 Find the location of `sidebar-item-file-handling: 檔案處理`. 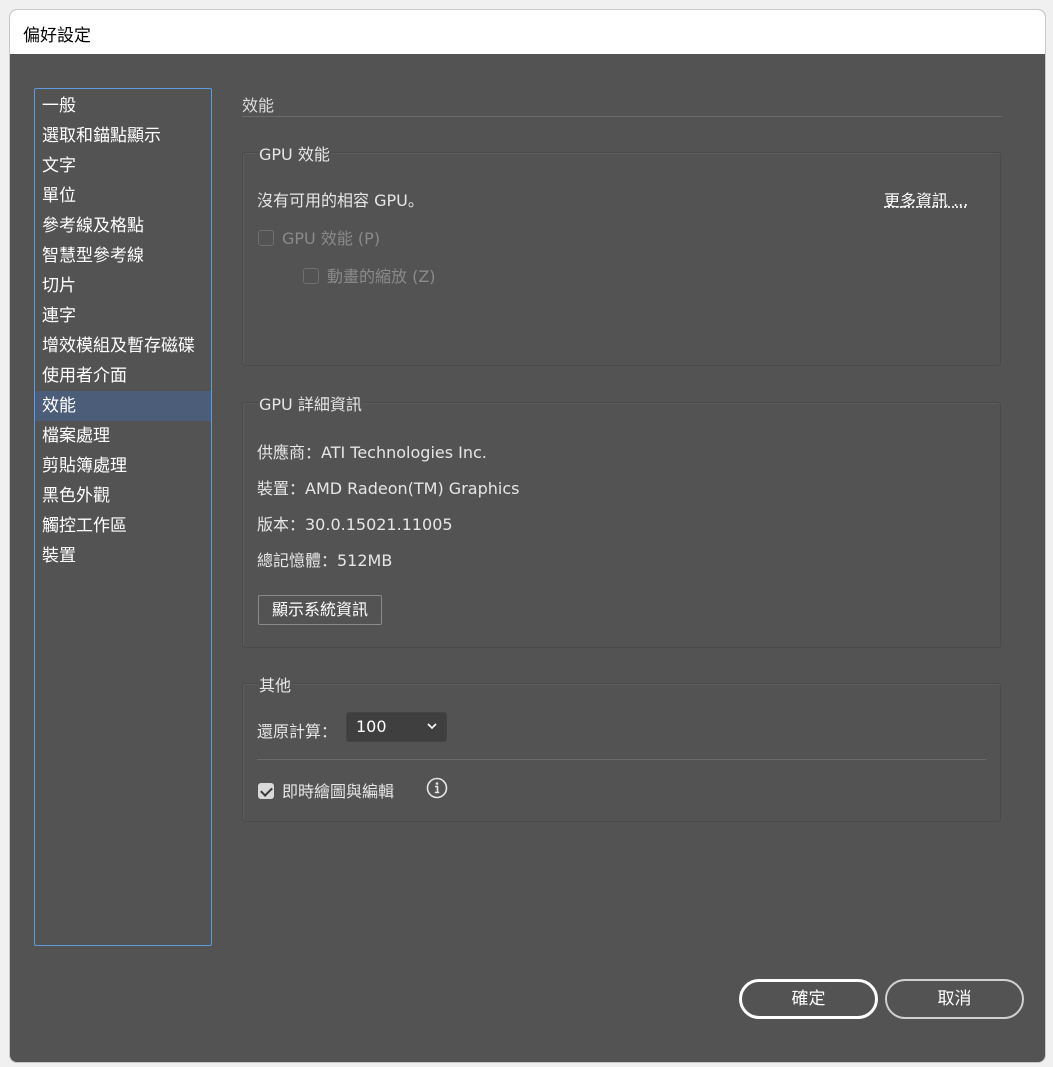

sidebar-item-file-handling: 檔案處理 is located at coordinates (123, 436).